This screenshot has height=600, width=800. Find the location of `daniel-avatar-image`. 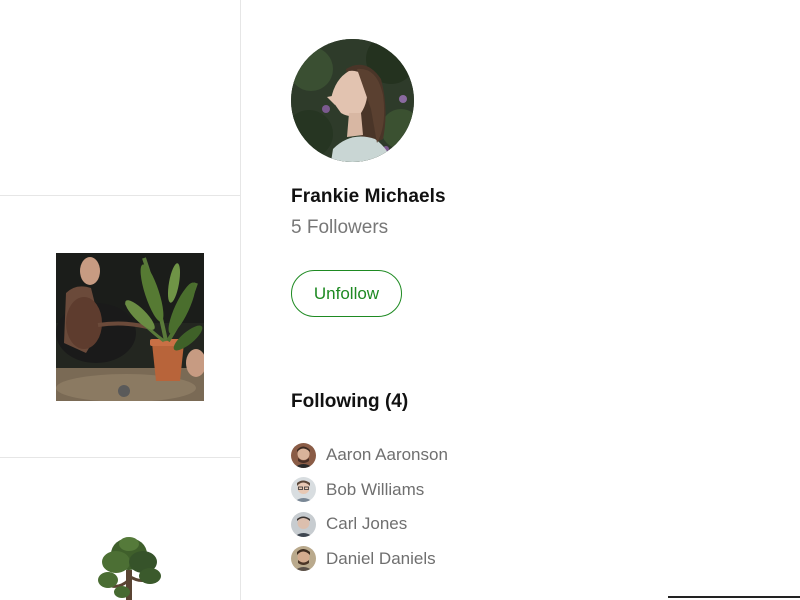

daniel-avatar-image is located at coordinates (303, 559).